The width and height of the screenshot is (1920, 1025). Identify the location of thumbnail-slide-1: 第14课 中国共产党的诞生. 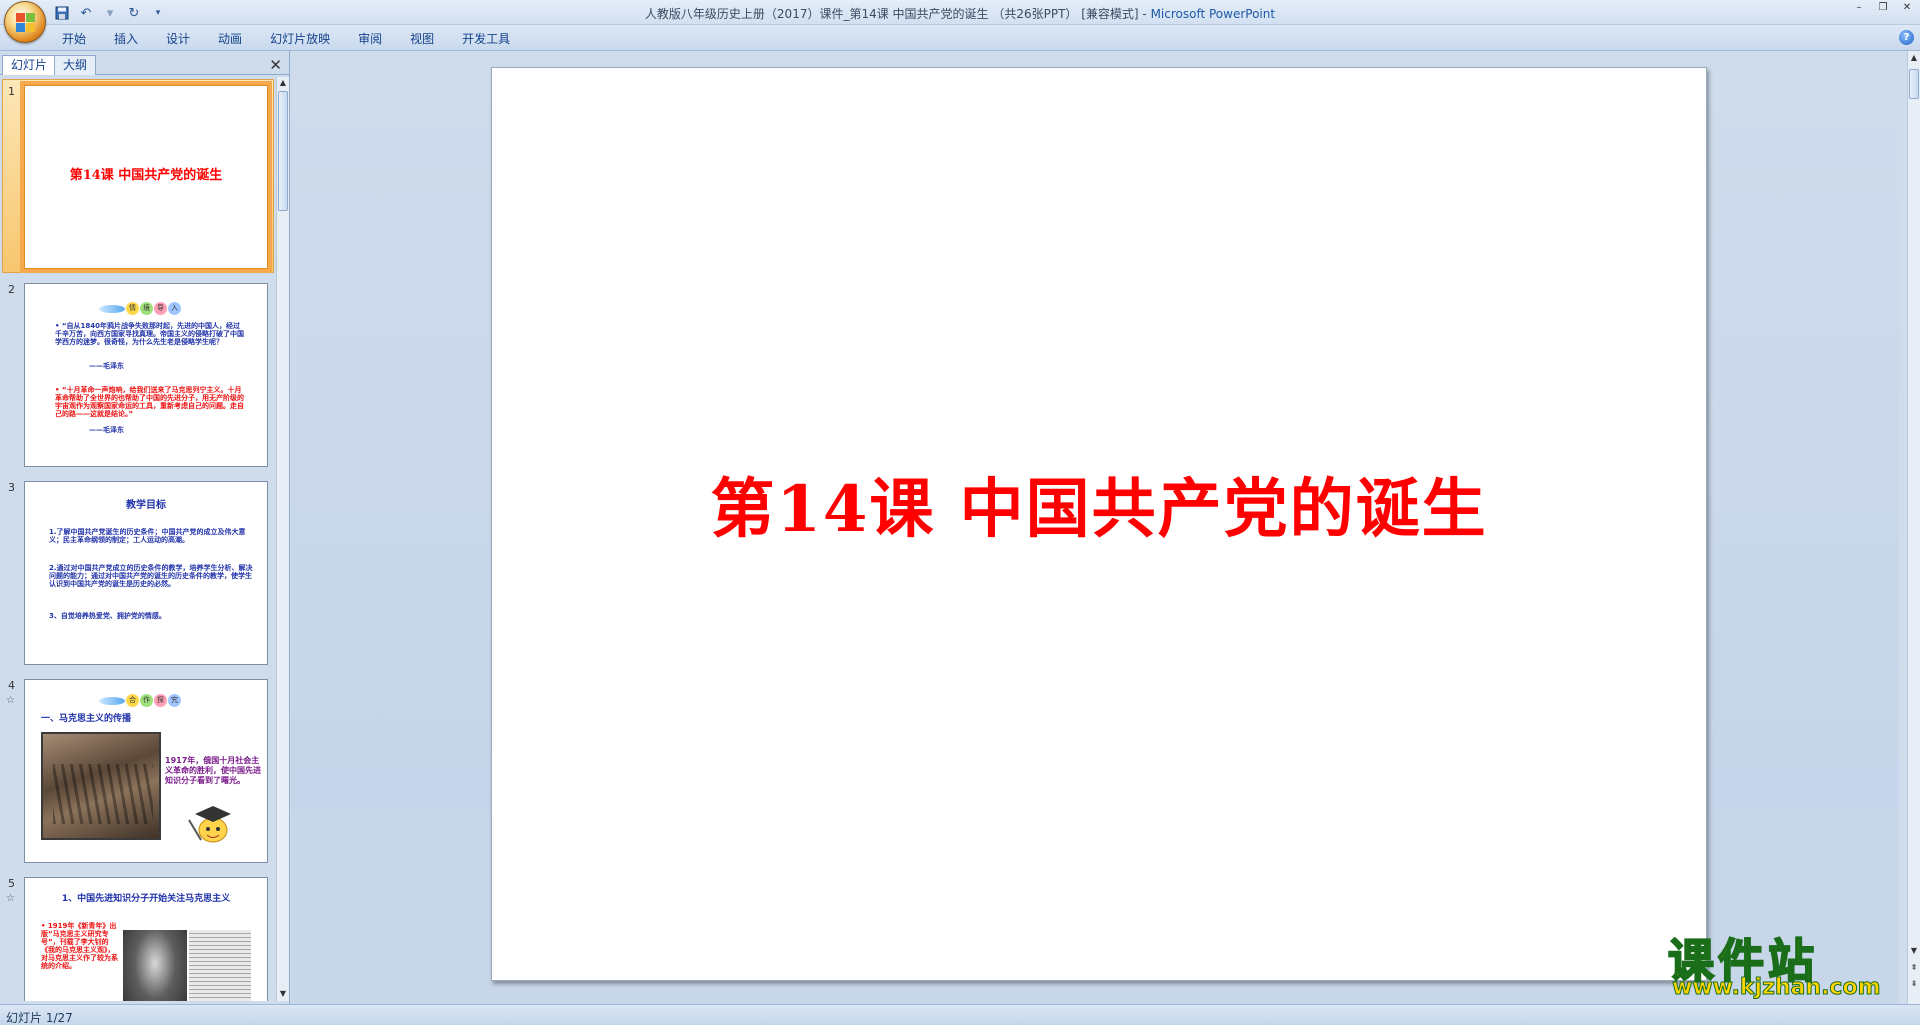
(146, 177).